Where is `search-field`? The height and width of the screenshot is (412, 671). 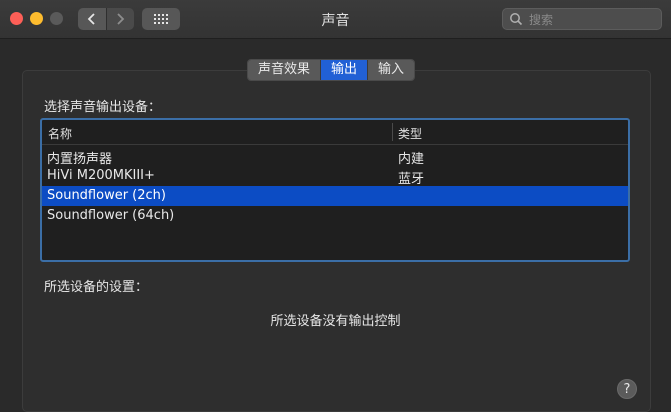 search-field is located at coordinates (582, 19).